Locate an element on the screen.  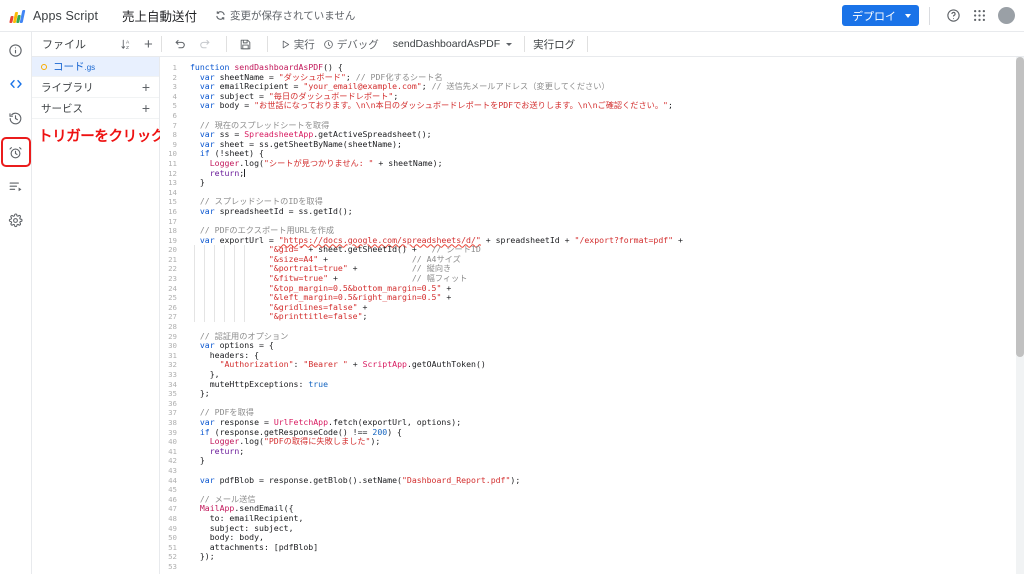
file-panel: コード.gs ライブラリ + サービス + トリガーをクリック is located at coordinates (98, 315).